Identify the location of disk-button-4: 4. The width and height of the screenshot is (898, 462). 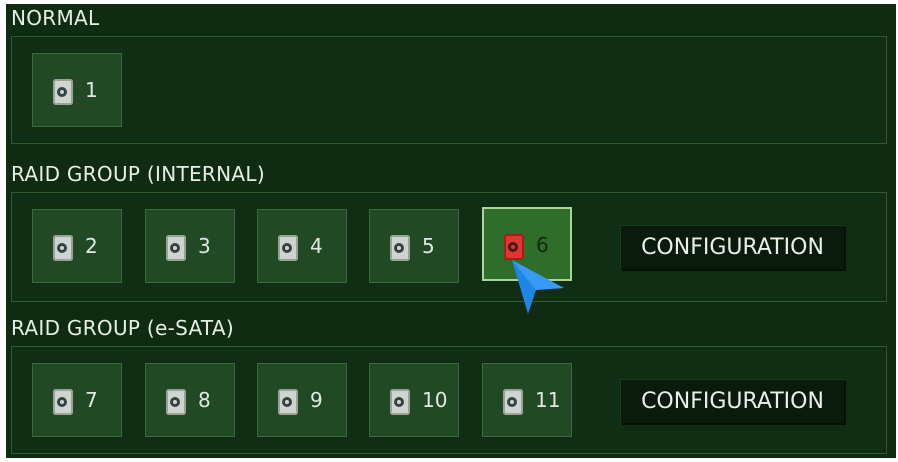
(302, 246).